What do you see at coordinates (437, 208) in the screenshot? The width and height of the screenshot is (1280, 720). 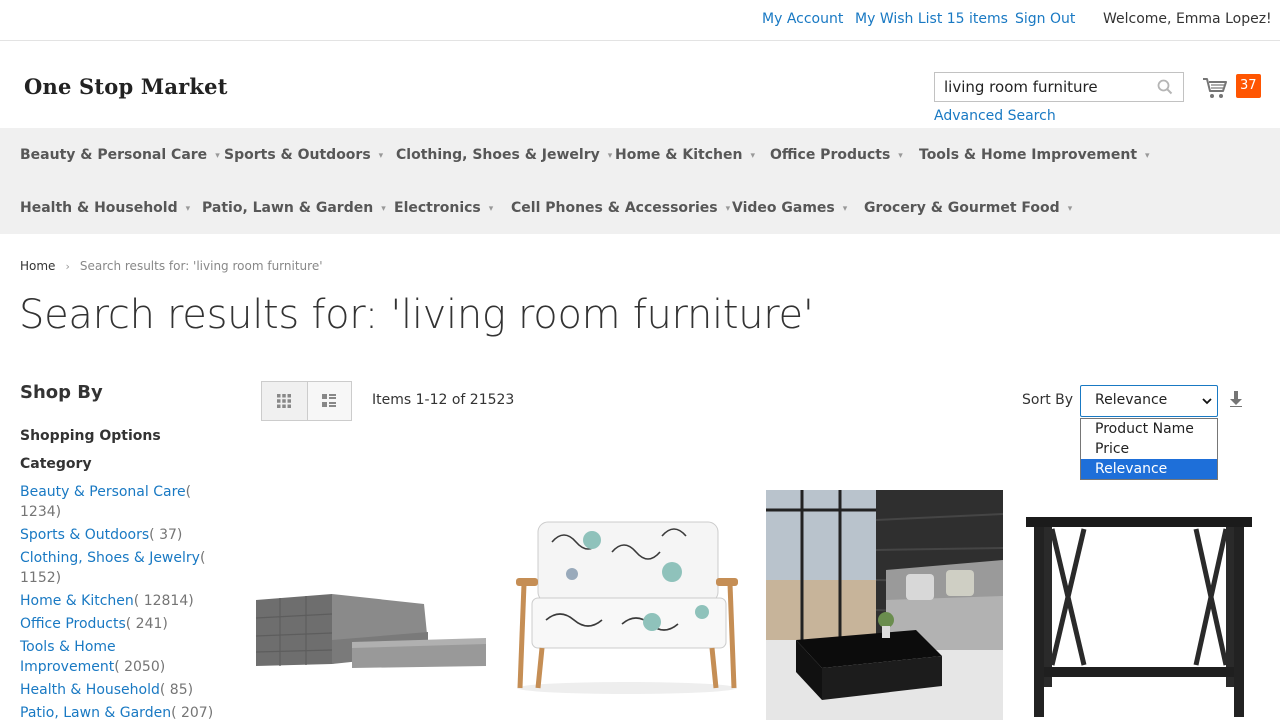 I see `nav-label: Electronics` at bounding box center [437, 208].